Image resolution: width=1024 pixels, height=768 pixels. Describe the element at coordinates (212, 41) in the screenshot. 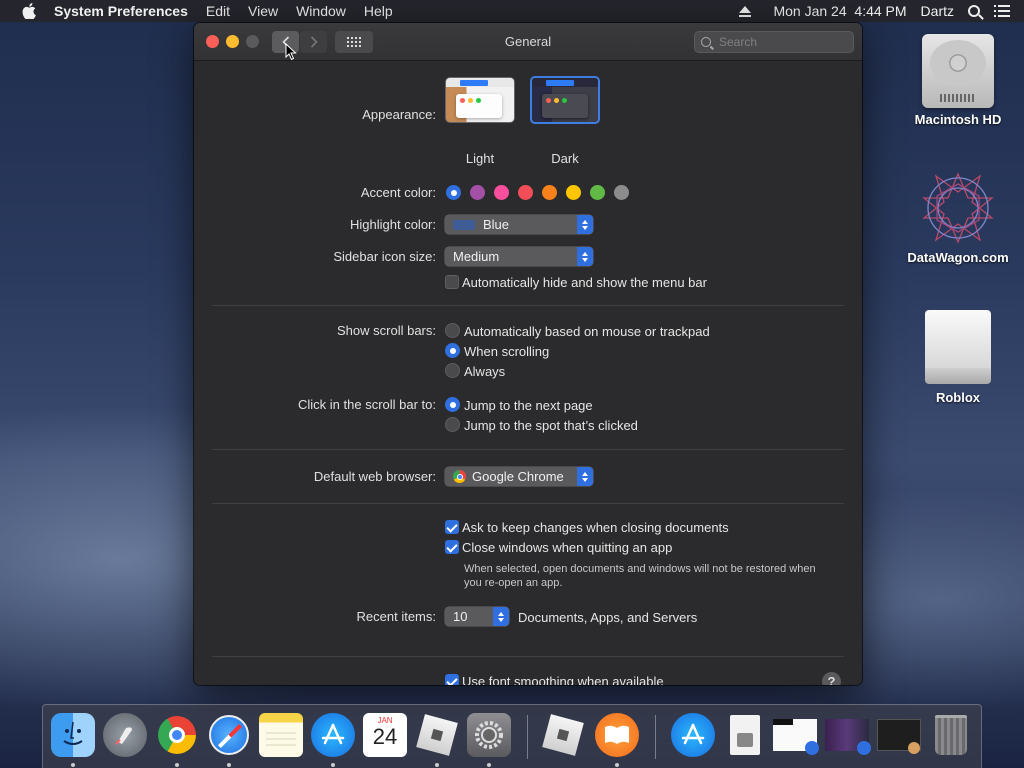

I see `close-window-button` at that location.